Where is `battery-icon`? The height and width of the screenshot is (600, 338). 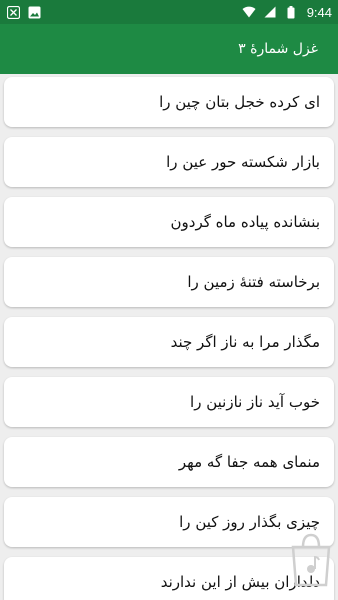
battery-icon is located at coordinates (291, 12).